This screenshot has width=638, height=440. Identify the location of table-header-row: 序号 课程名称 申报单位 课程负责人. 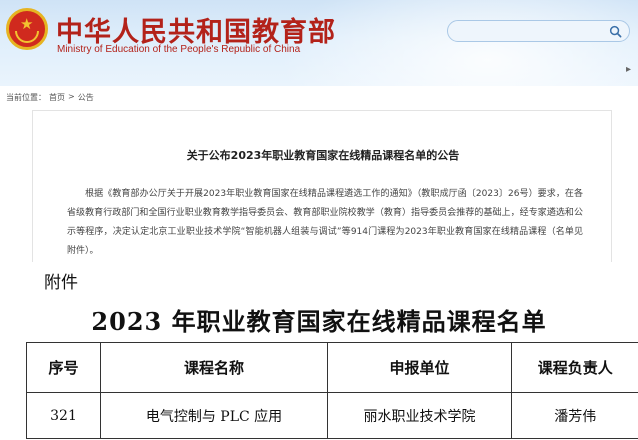
(332, 367).